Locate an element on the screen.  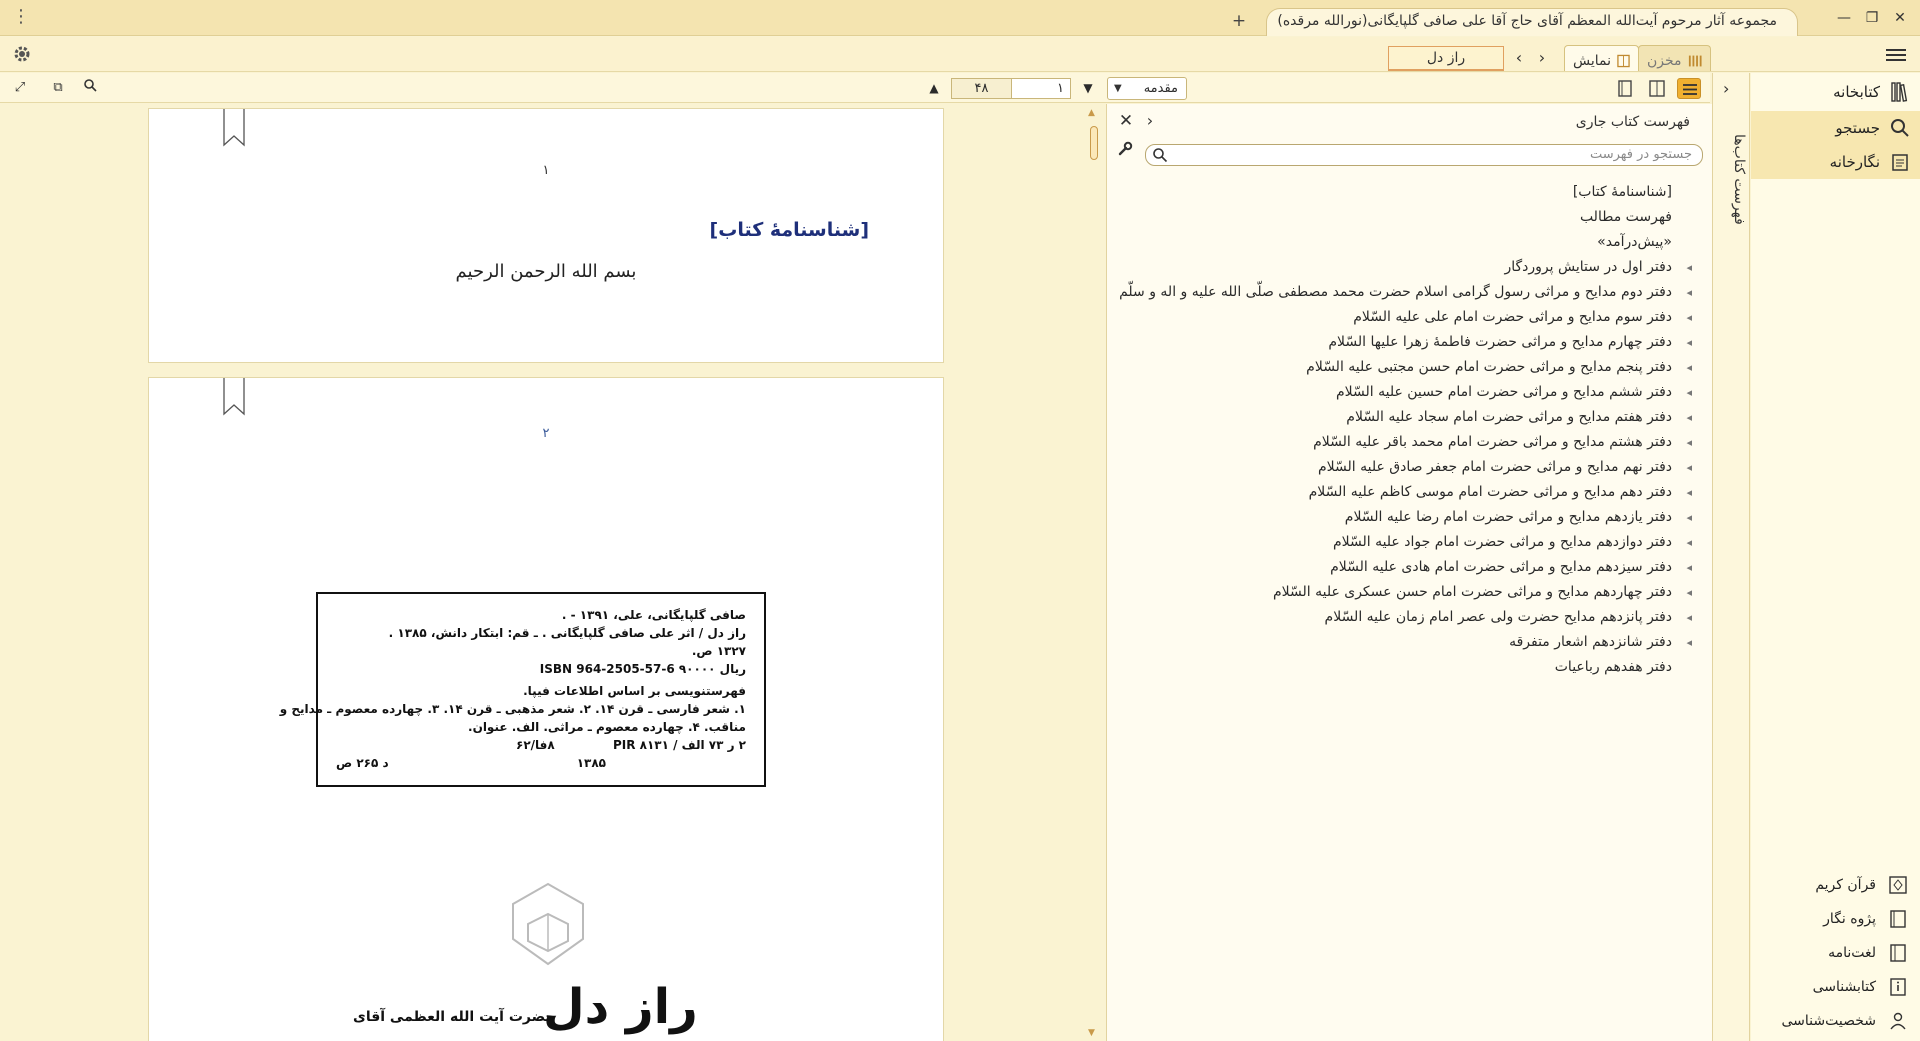
caret-down-icon: ▼ is located at coordinates (1118, 88).